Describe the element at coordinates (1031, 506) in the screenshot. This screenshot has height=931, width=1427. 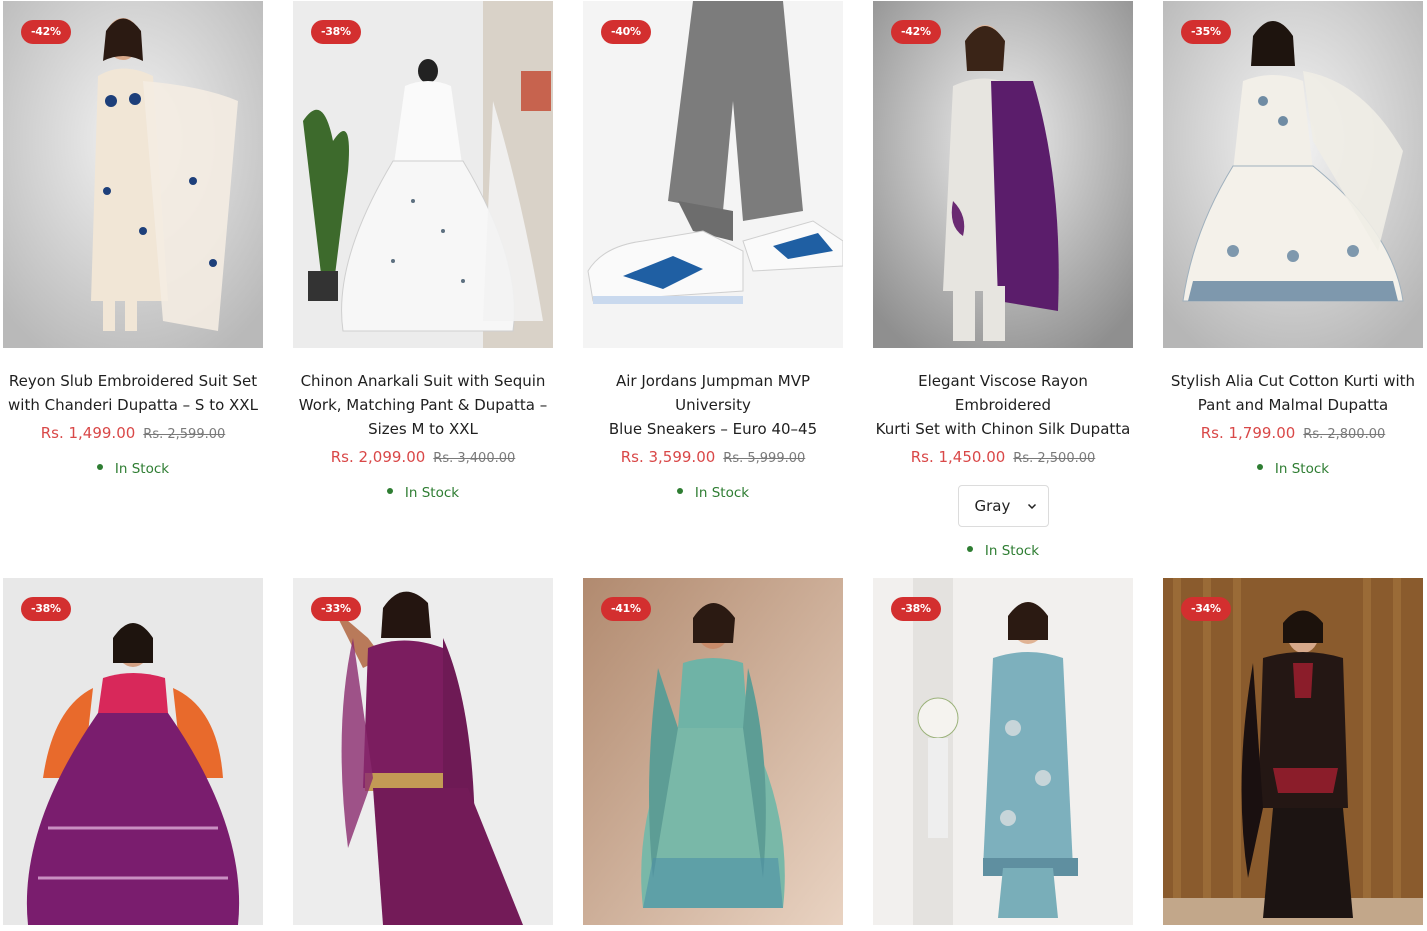
I see `chevron-down-icon` at that location.